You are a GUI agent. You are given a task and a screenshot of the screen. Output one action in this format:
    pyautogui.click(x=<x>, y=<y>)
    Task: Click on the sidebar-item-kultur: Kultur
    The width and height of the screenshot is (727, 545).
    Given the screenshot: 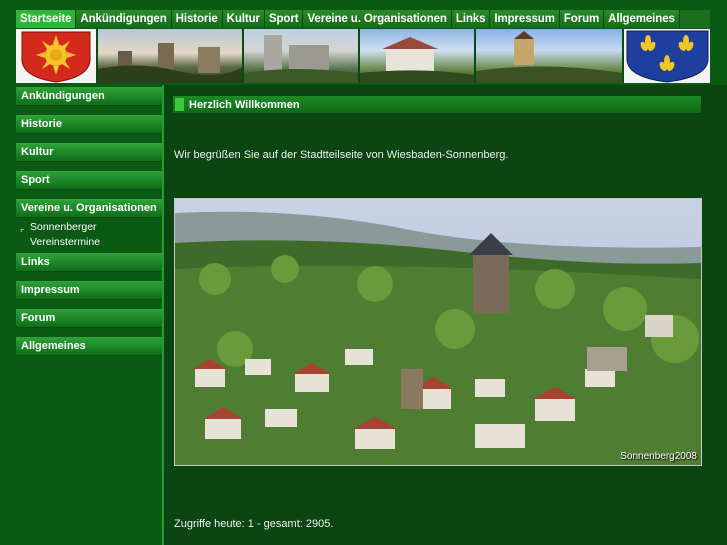 What is the action you would take?
    pyautogui.click(x=89, y=152)
    